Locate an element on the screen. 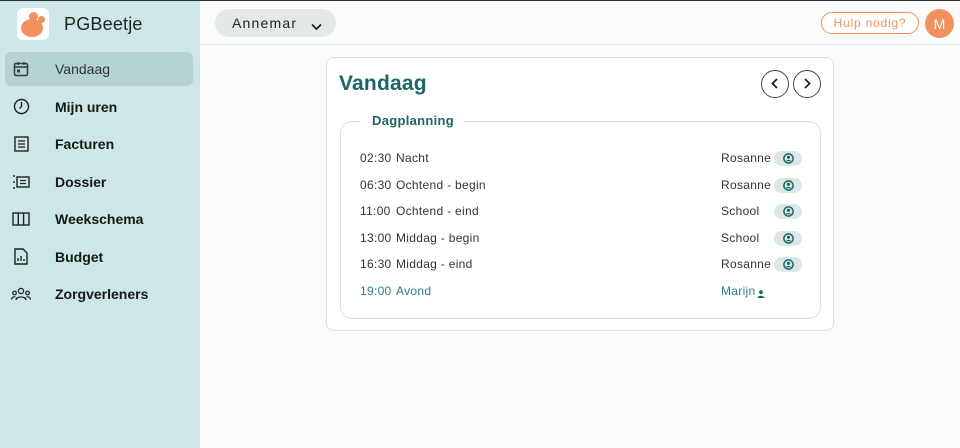 The image size is (960, 448). invoice-icon is located at coordinates (21, 144).